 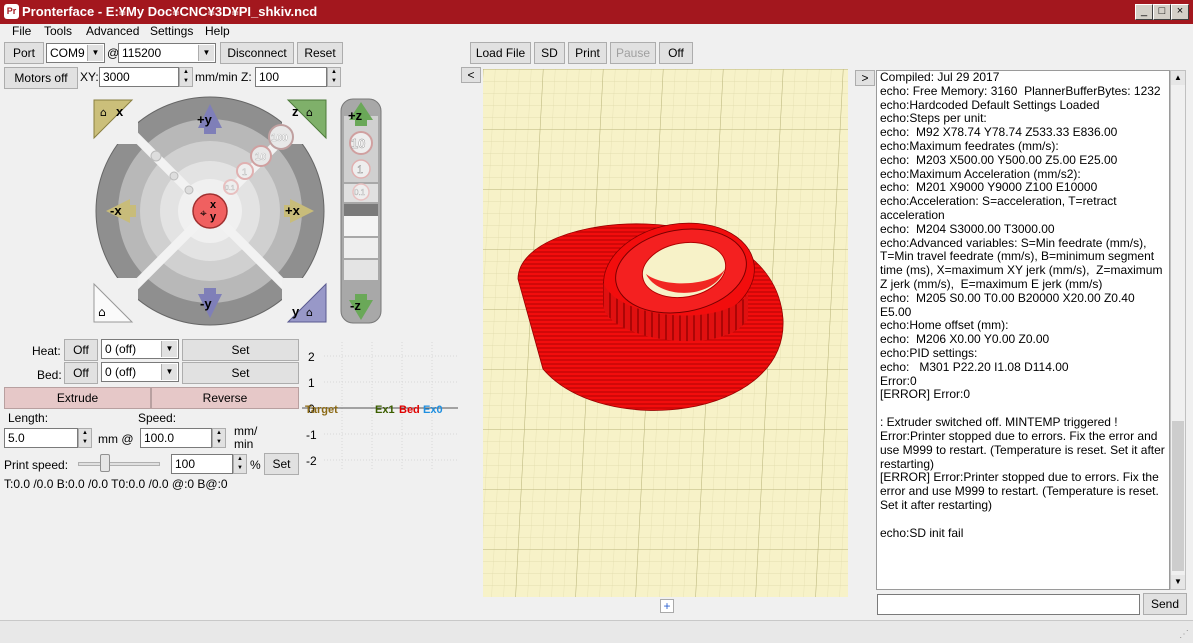 What do you see at coordinates (596, 631) in the screenshot?
I see `status-bar: ⋰` at bounding box center [596, 631].